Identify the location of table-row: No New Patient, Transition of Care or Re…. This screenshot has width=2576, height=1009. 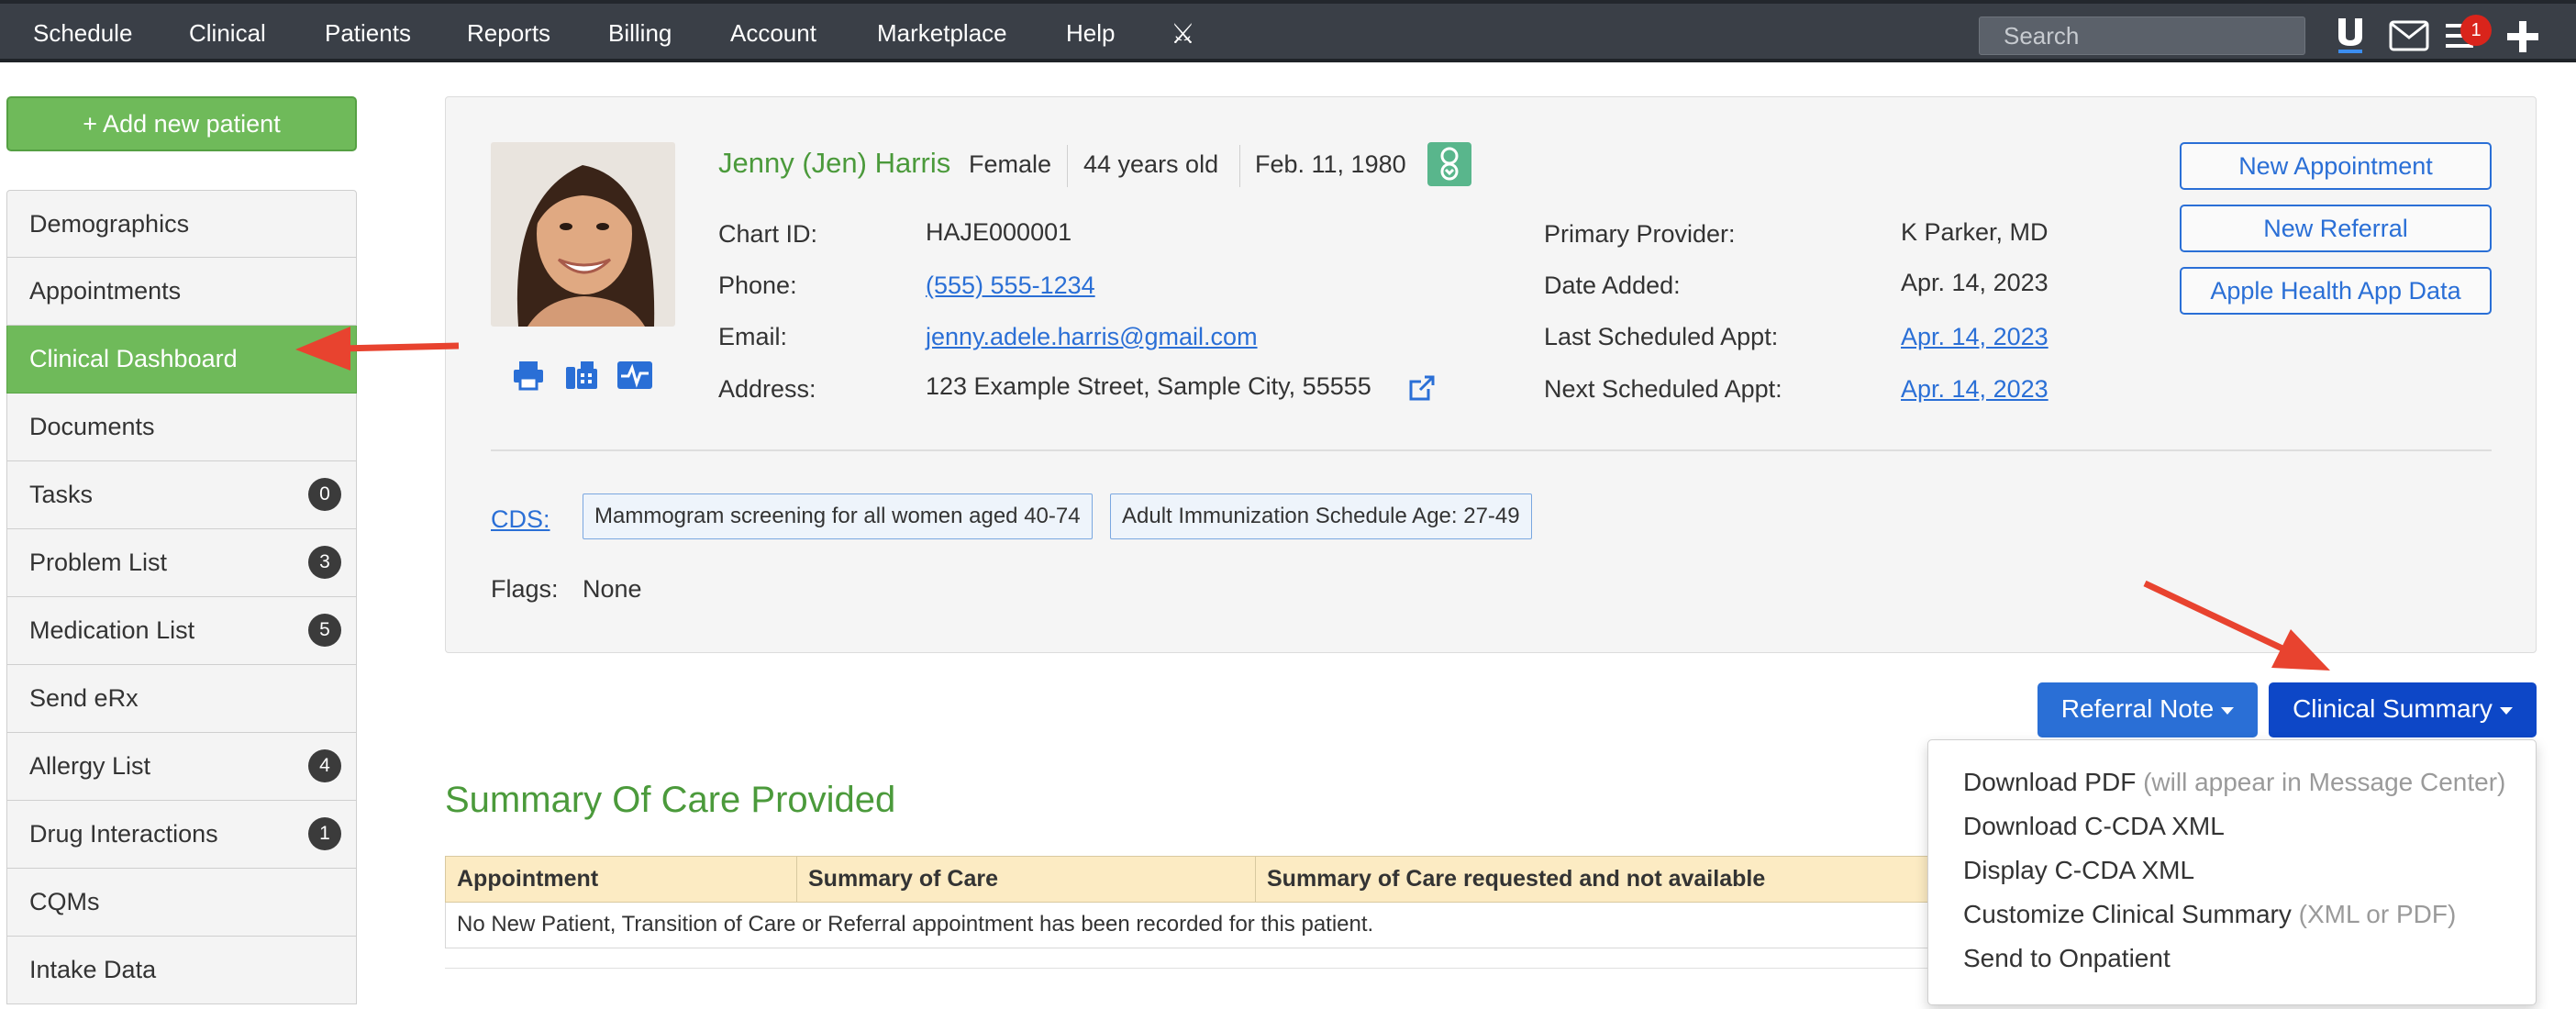
(1188, 925).